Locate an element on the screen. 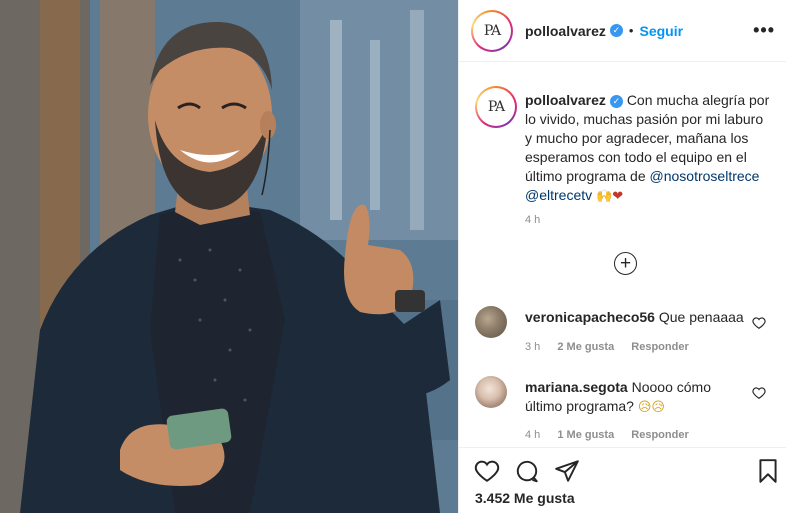 The width and height of the screenshot is (786, 513). caption-username: polloalvarez is located at coordinates (565, 100).